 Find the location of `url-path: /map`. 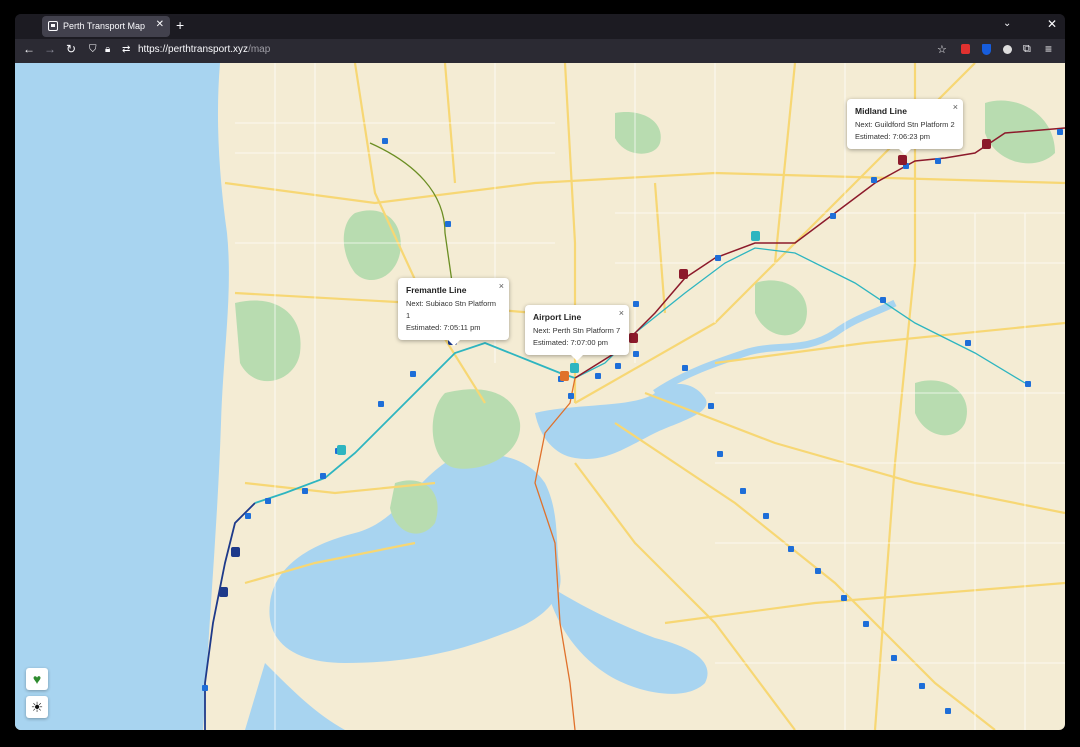

url-path: /map is located at coordinates (259, 49).